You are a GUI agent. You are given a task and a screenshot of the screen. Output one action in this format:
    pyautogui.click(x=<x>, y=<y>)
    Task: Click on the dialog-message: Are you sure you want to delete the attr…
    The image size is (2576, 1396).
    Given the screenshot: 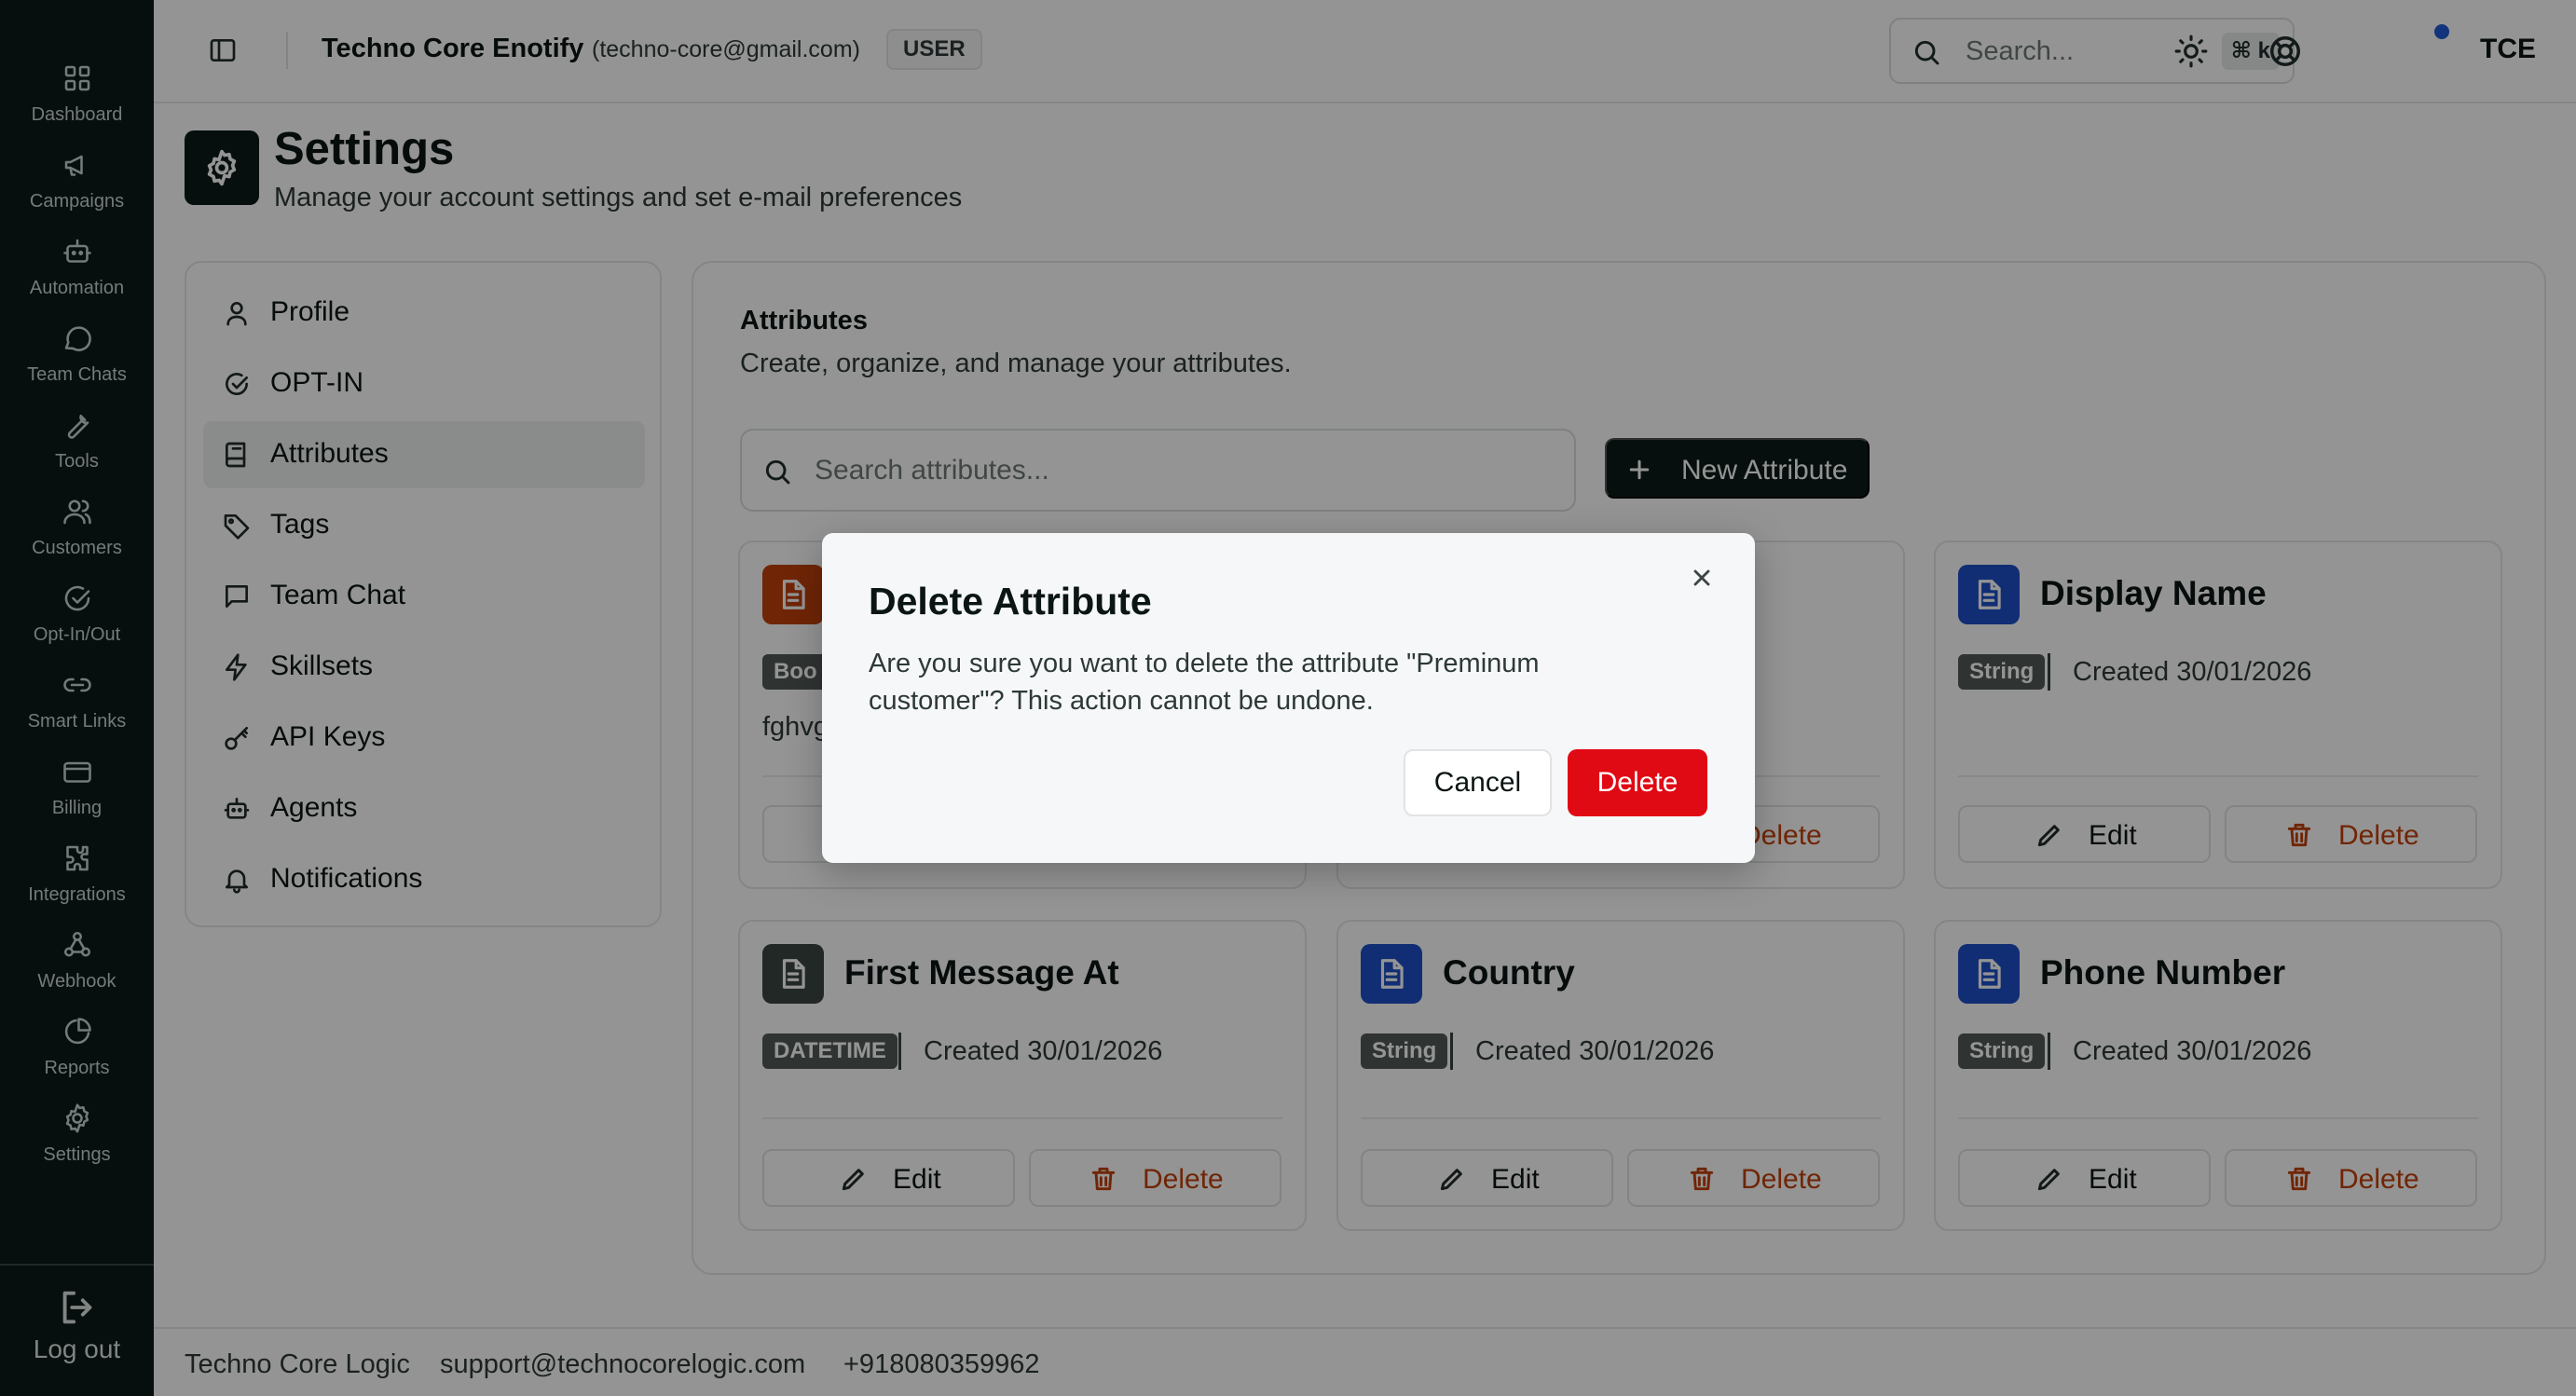 What is the action you would take?
    pyautogui.click(x=1204, y=682)
    